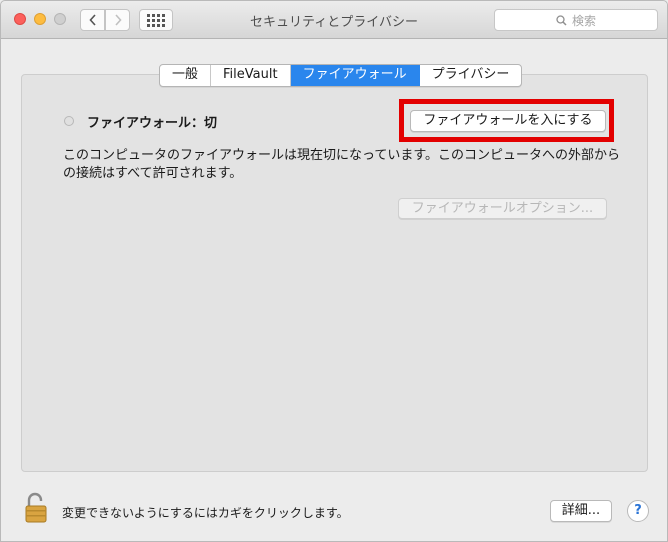  What do you see at coordinates (69, 121) in the screenshot?
I see `firewall-status-indicator` at bounding box center [69, 121].